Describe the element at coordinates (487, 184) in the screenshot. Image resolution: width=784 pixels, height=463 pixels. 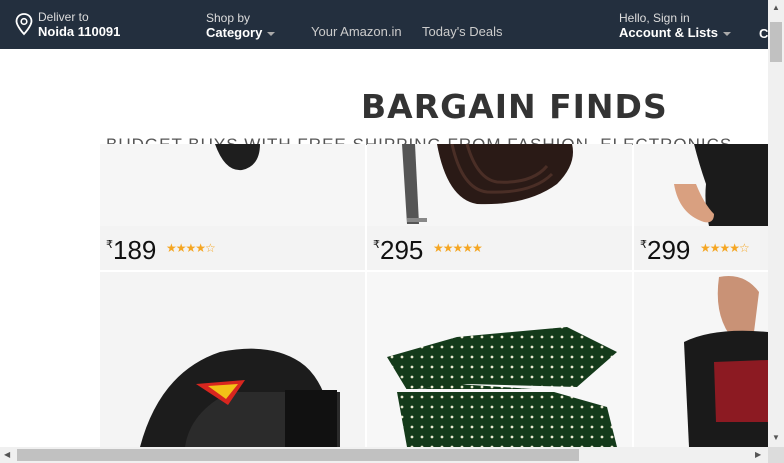
I see `belt-image` at that location.